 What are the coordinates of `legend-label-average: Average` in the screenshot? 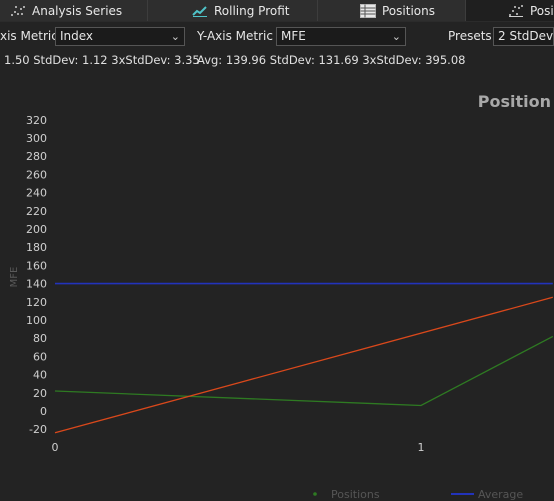 It's located at (500, 494).